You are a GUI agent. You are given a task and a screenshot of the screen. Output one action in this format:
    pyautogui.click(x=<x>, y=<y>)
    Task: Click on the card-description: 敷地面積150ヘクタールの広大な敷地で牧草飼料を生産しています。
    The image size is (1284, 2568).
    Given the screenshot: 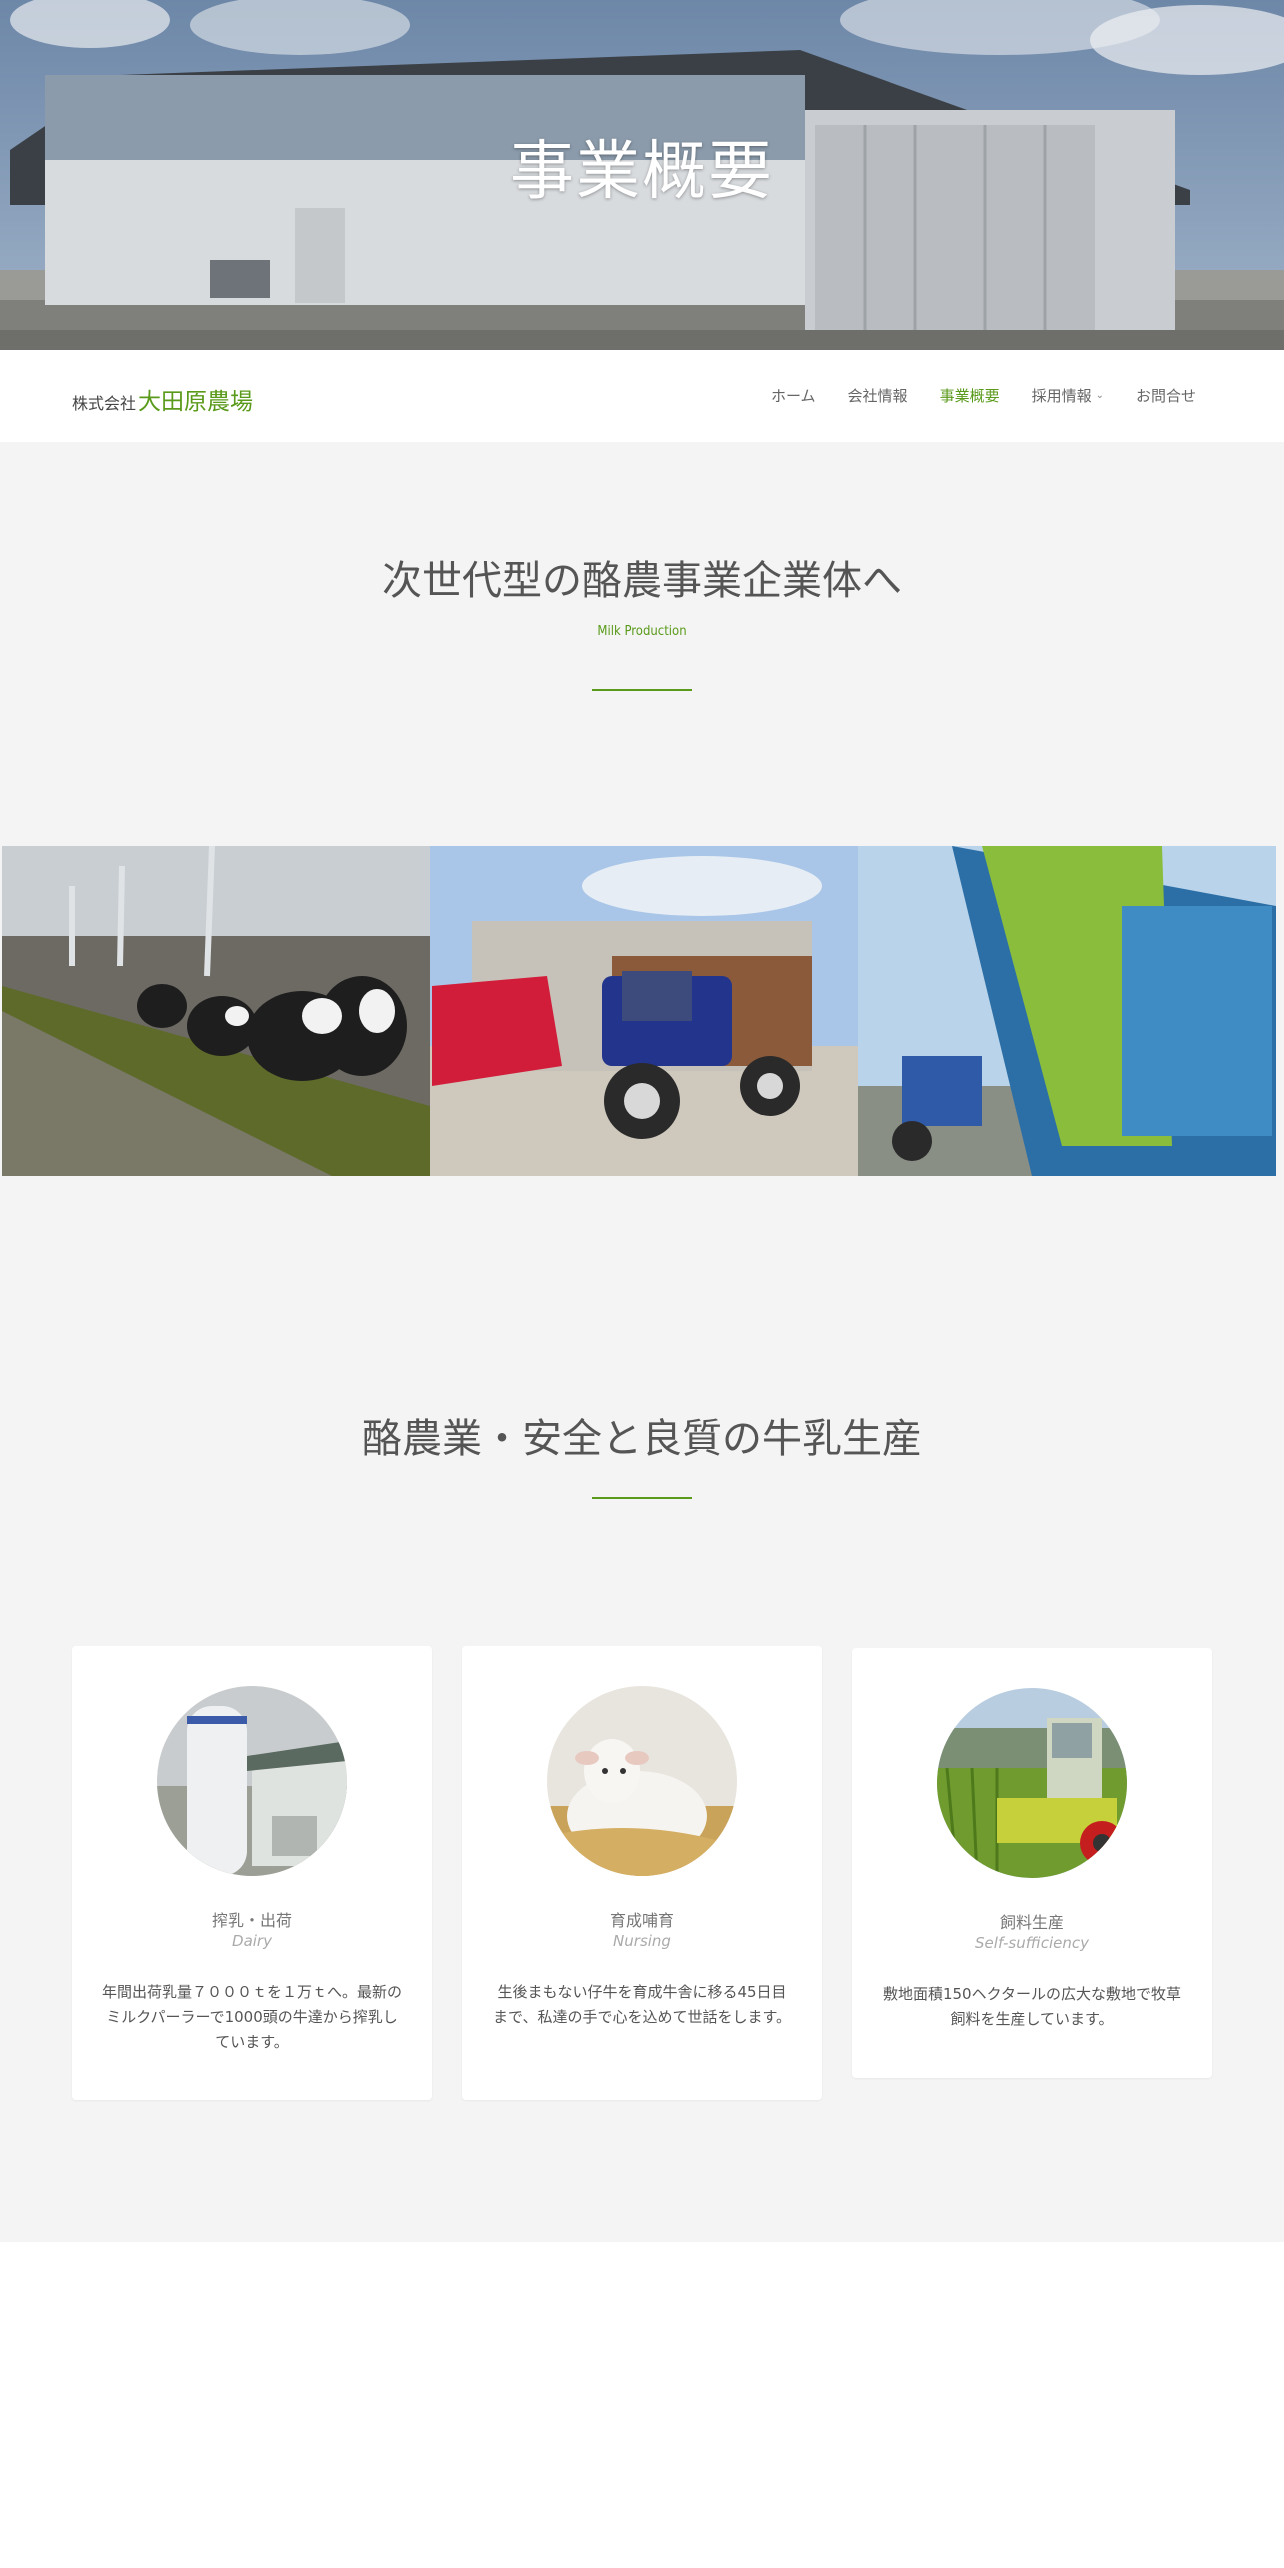 What is the action you would take?
    pyautogui.click(x=1032, y=2006)
    